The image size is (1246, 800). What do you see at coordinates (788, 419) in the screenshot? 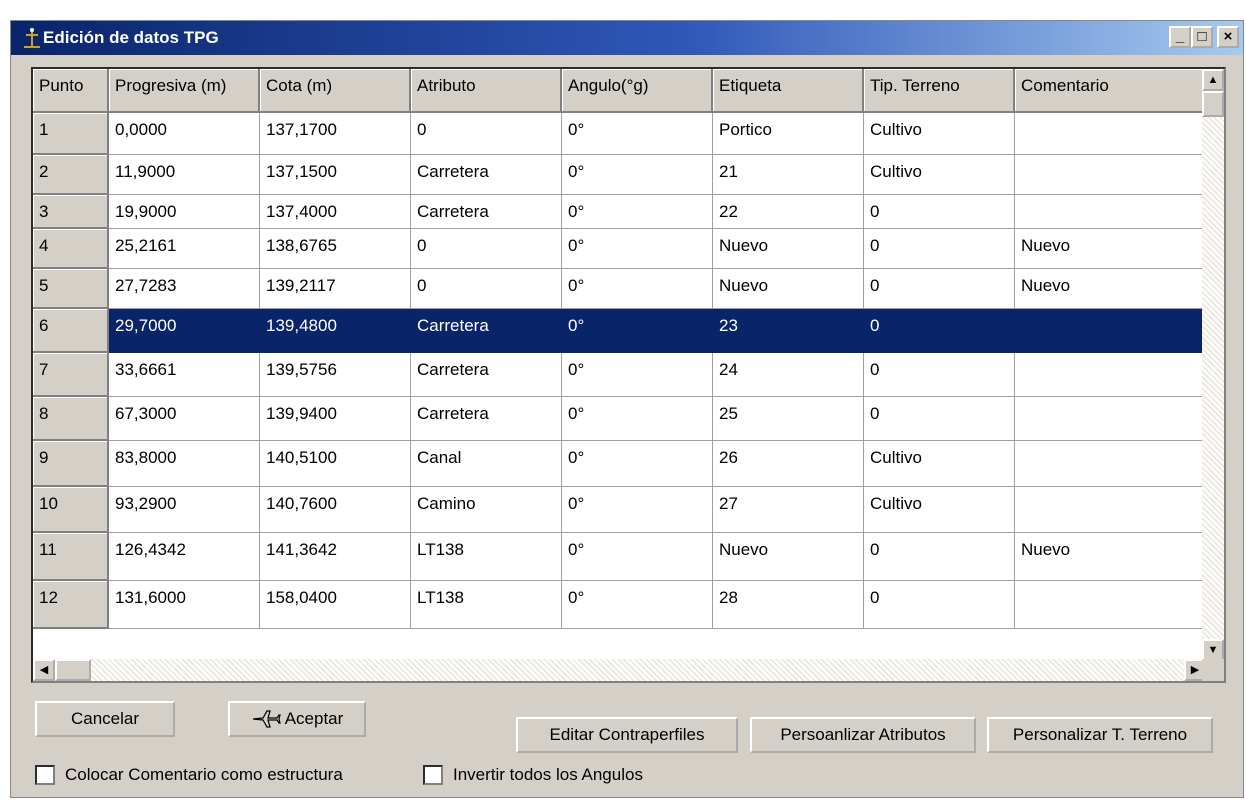
I see `cell-etiqueta: 25` at bounding box center [788, 419].